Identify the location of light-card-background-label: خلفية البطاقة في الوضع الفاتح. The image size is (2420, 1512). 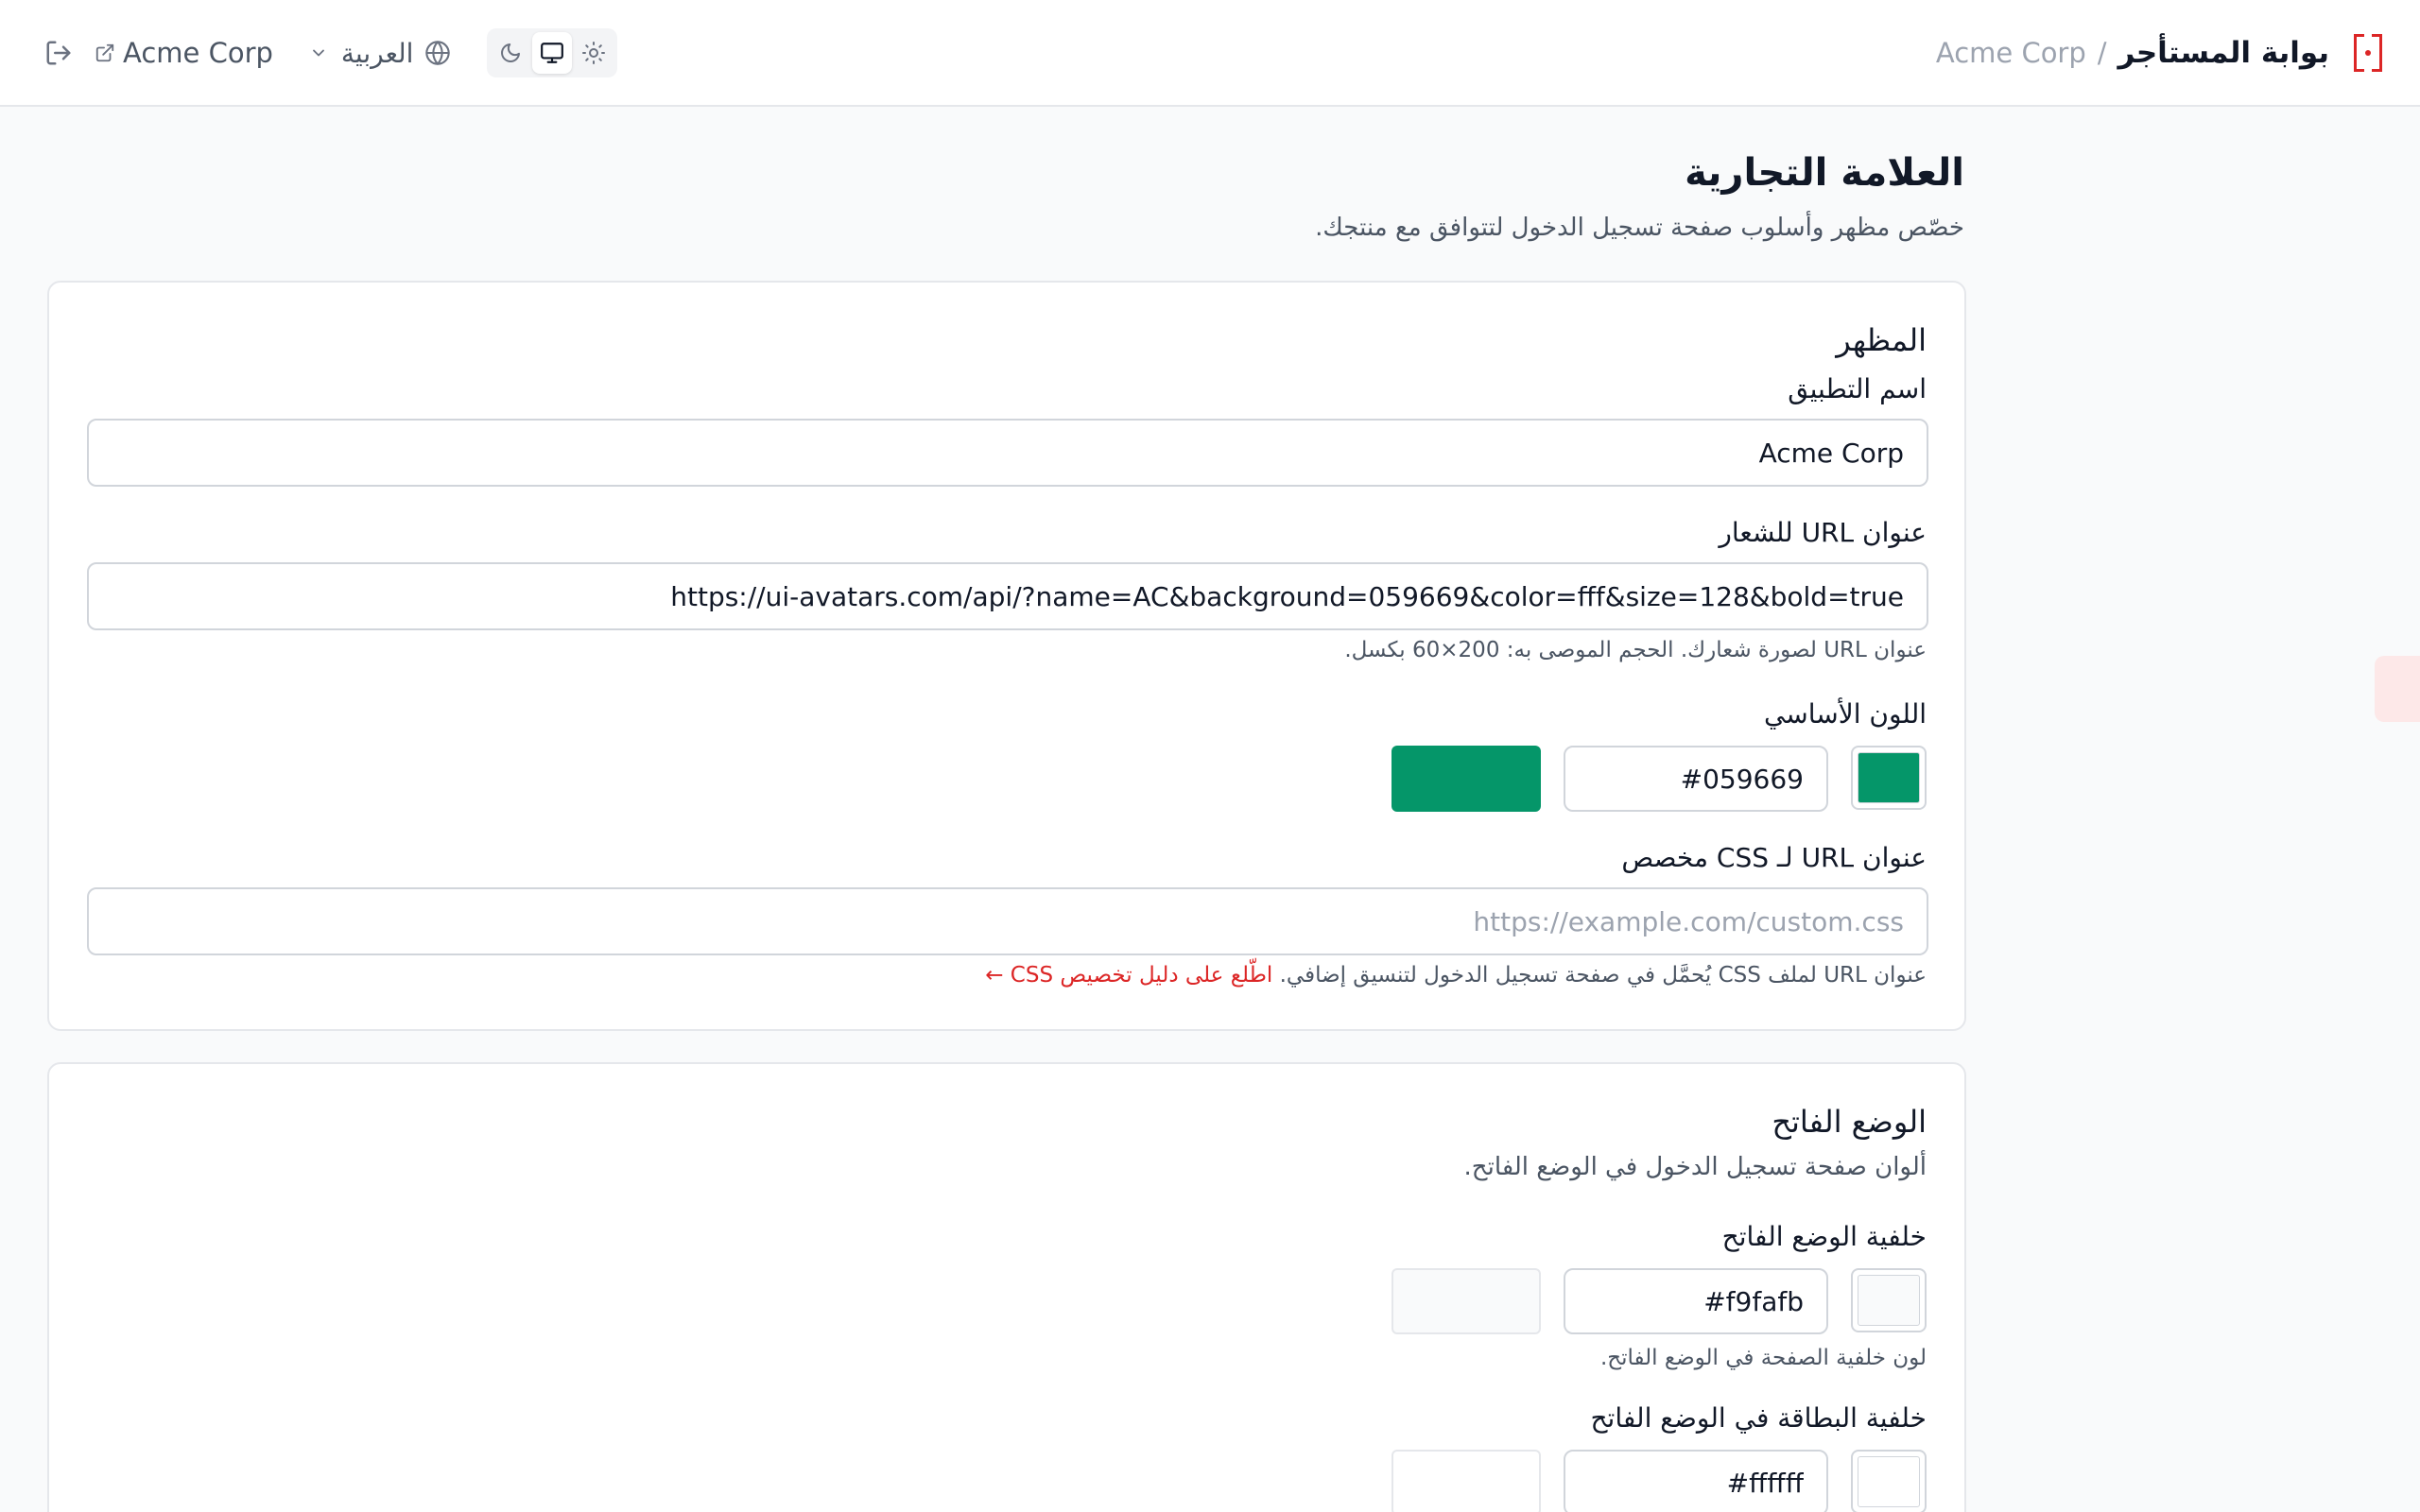
(1758, 1418).